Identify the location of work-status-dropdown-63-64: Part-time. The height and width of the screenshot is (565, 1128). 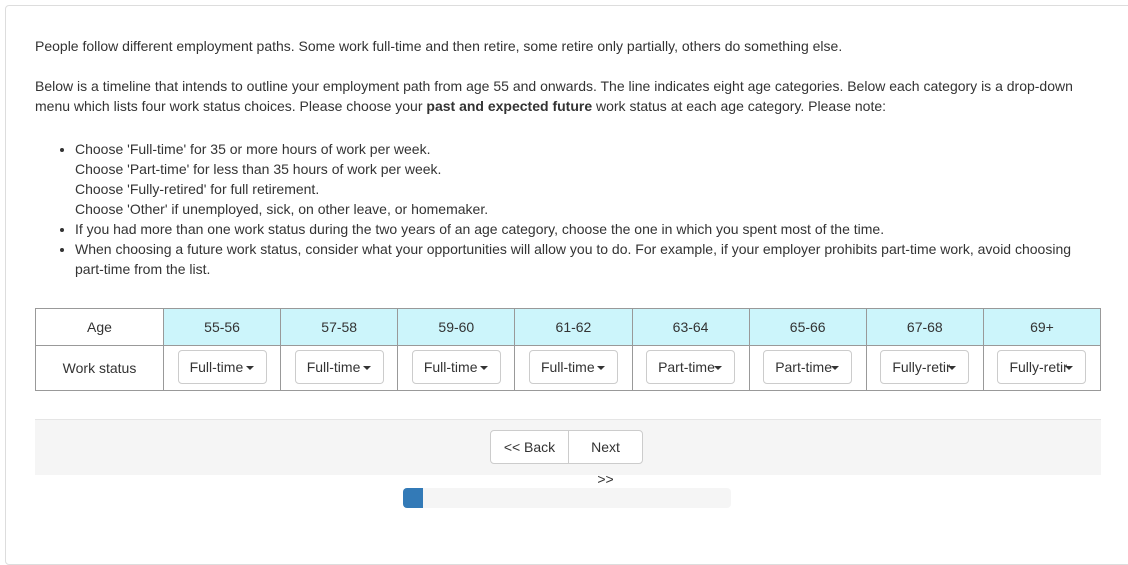
(691, 366).